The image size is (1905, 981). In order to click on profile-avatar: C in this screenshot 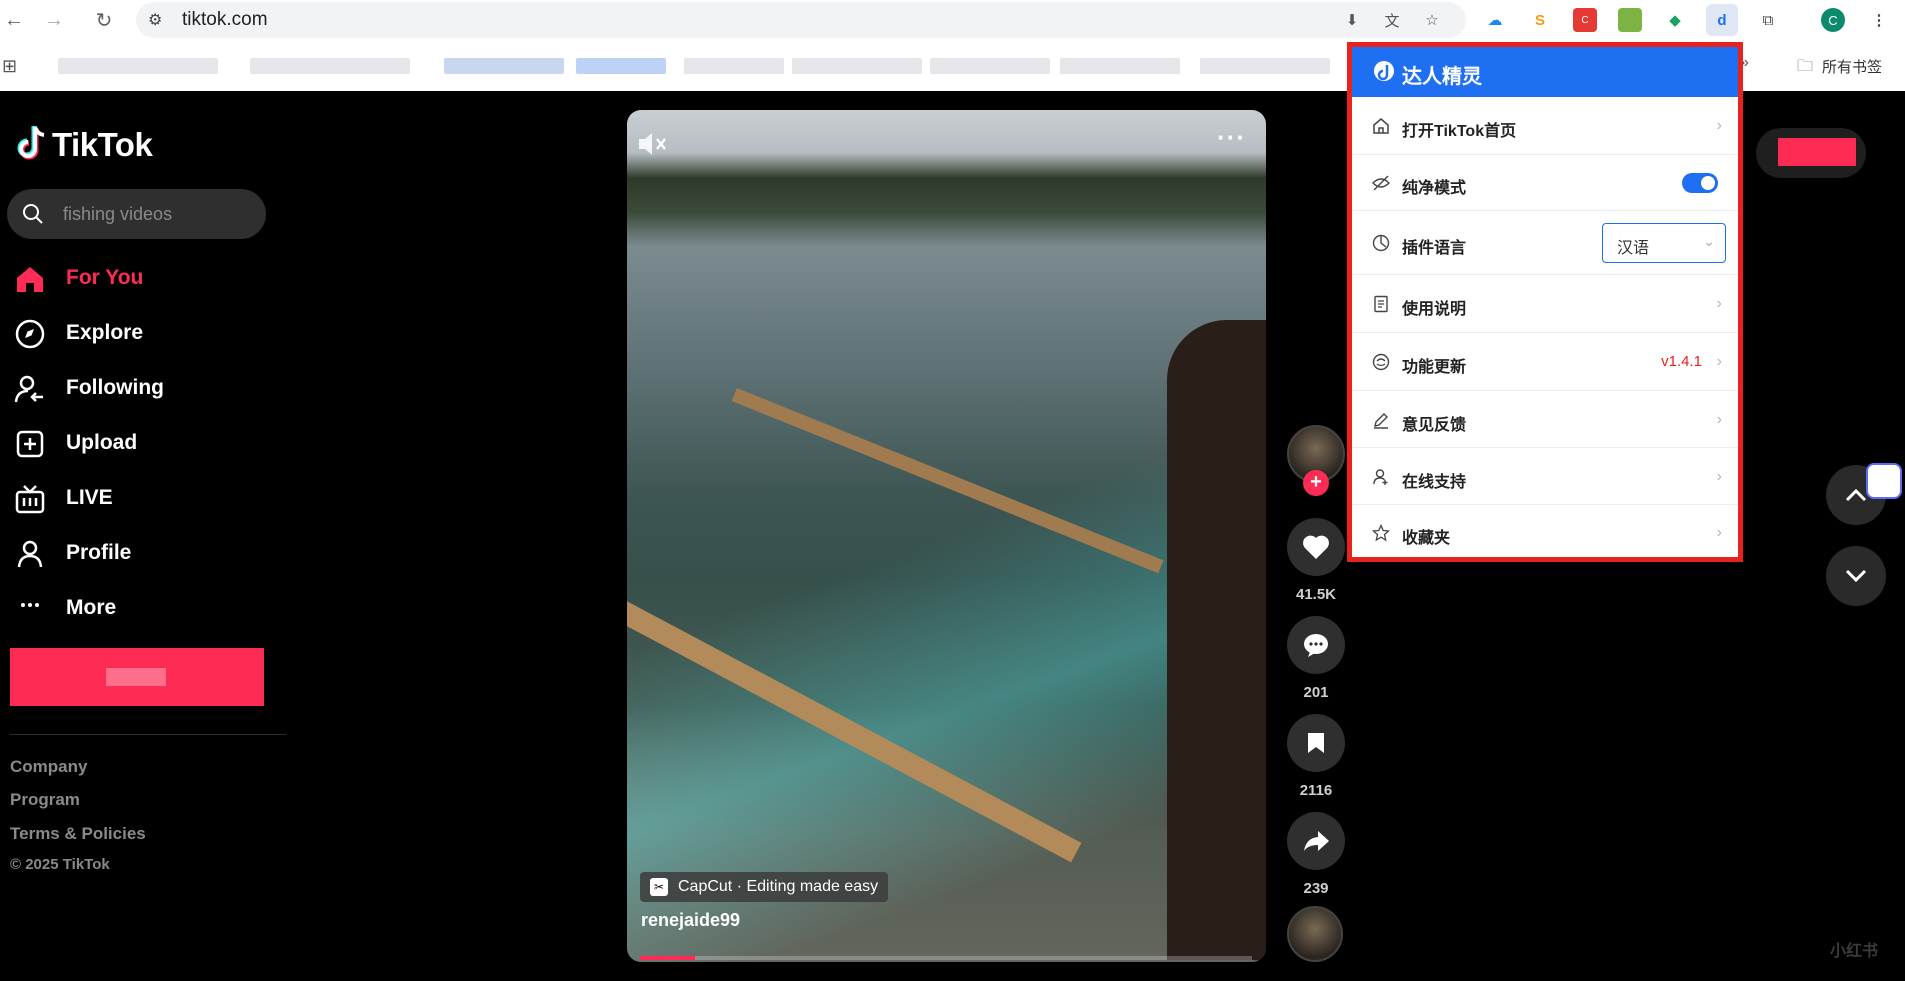, I will do `click(1833, 20)`.